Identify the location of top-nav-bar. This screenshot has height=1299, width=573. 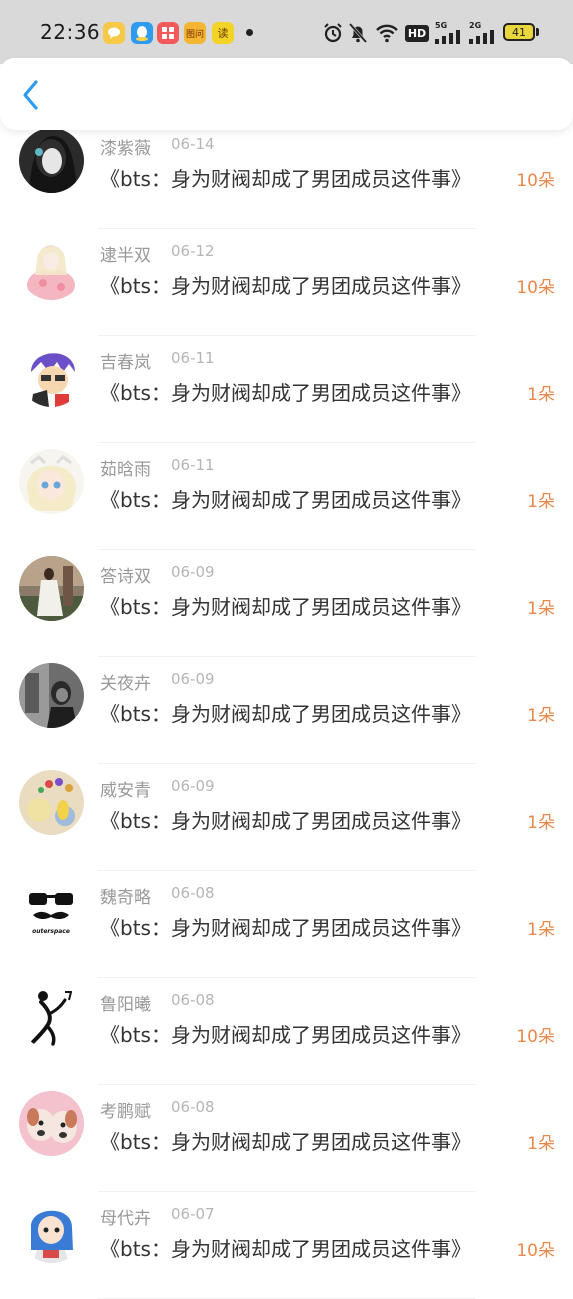
(286, 94).